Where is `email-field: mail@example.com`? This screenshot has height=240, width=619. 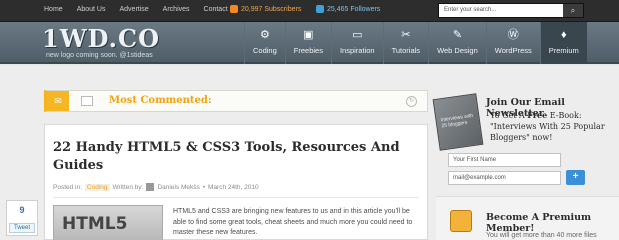
email-field: mail@example.com is located at coordinates (504, 178).